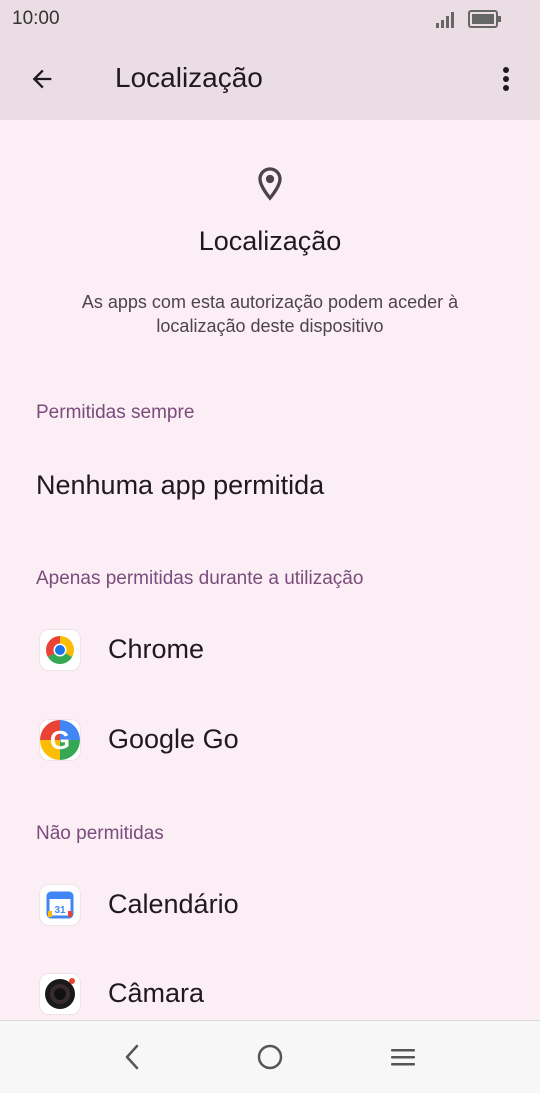  What do you see at coordinates (484, 19) in the screenshot?
I see `battery-icon` at bounding box center [484, 19].